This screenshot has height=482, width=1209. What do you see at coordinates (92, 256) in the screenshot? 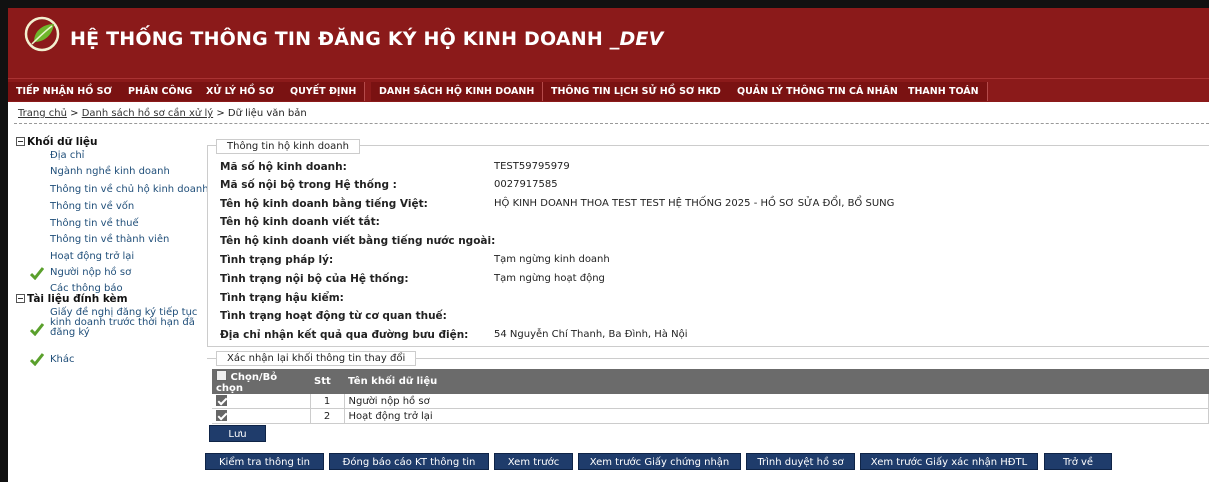
I see `tree-item-hoat-dong-tro-lai: Hoạt động trở lại` at bounding box center [92, 256].